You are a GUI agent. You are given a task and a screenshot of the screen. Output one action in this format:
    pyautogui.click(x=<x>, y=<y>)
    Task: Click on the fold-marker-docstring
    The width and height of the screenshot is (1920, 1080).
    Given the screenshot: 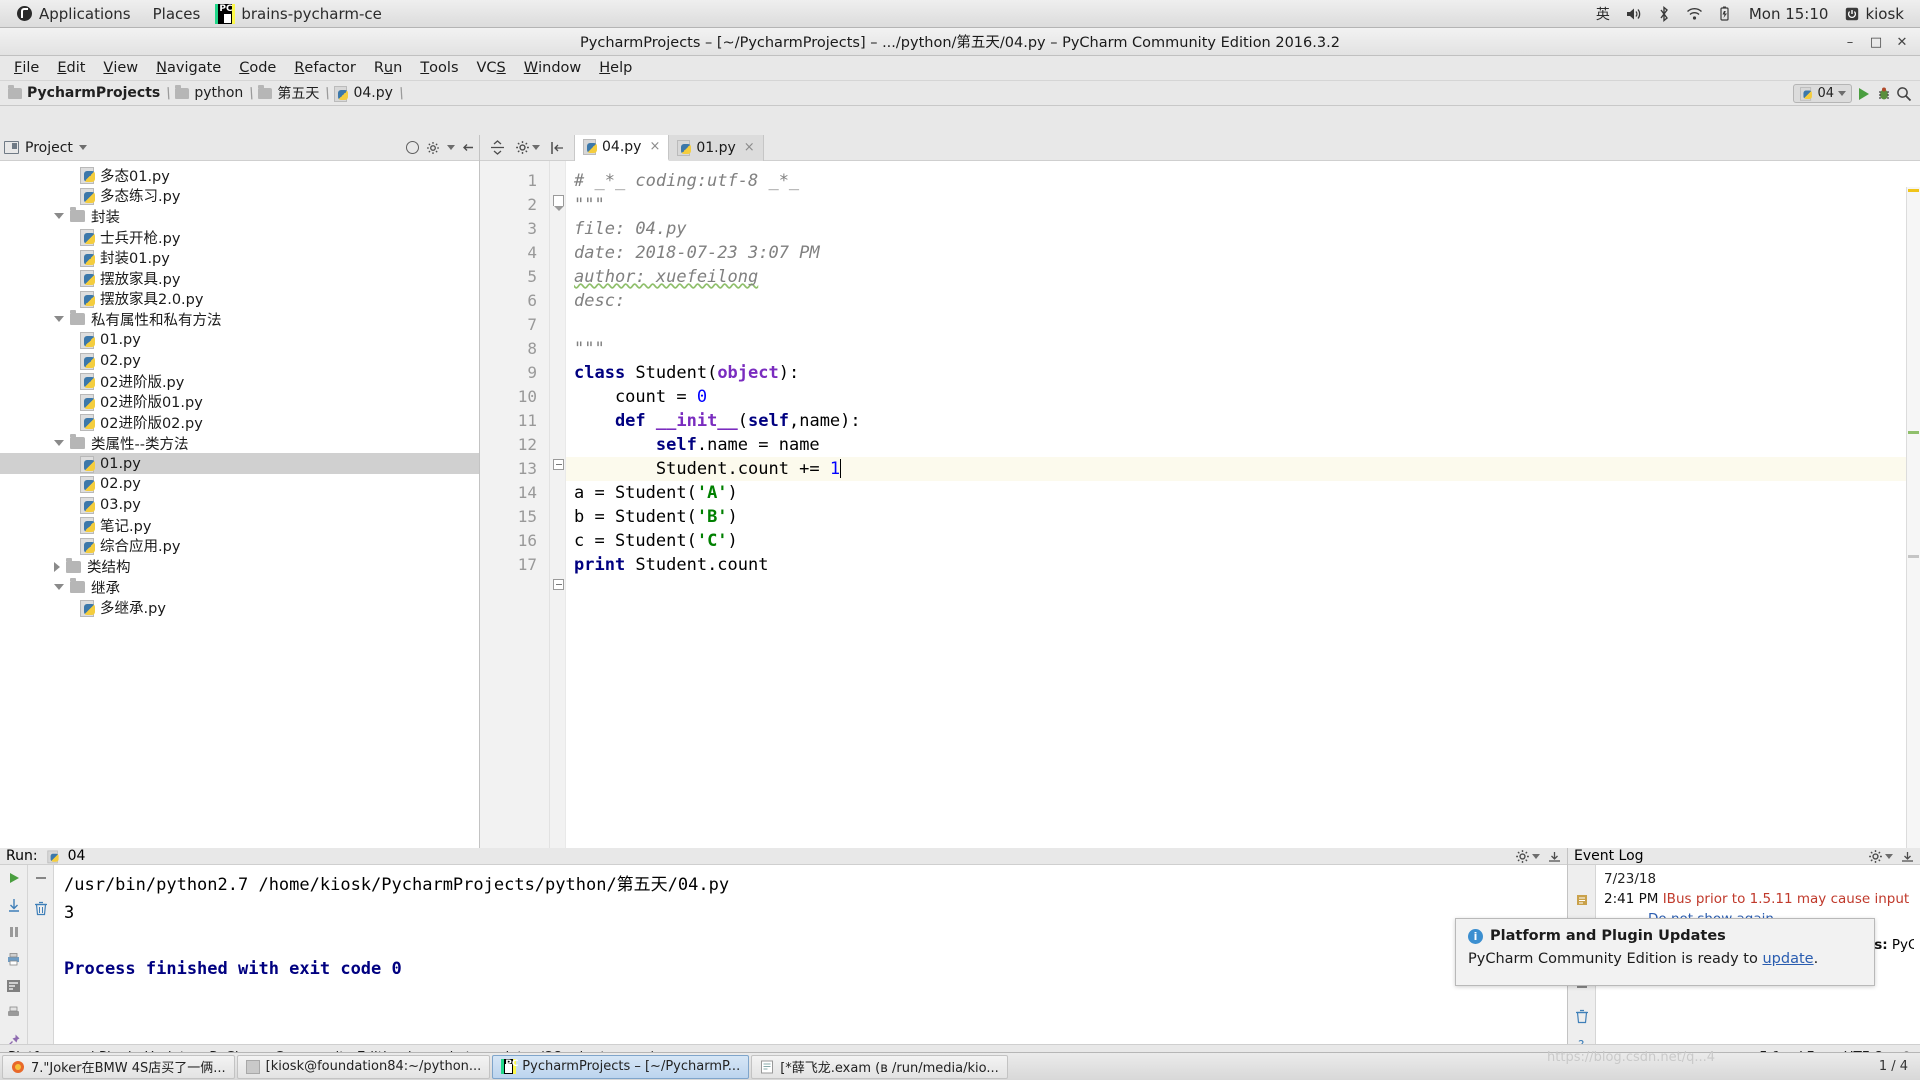 What is the action you would take?
    pyautogui.click(x=558, y=203)
    